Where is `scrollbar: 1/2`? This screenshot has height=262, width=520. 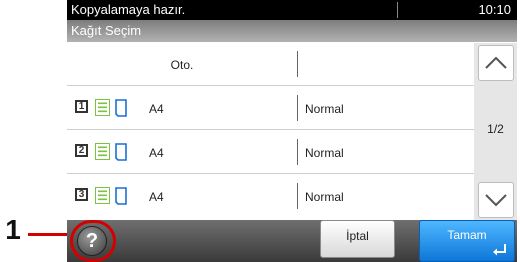 scrollbar: 1/2 is located at coordinates (495, 131).